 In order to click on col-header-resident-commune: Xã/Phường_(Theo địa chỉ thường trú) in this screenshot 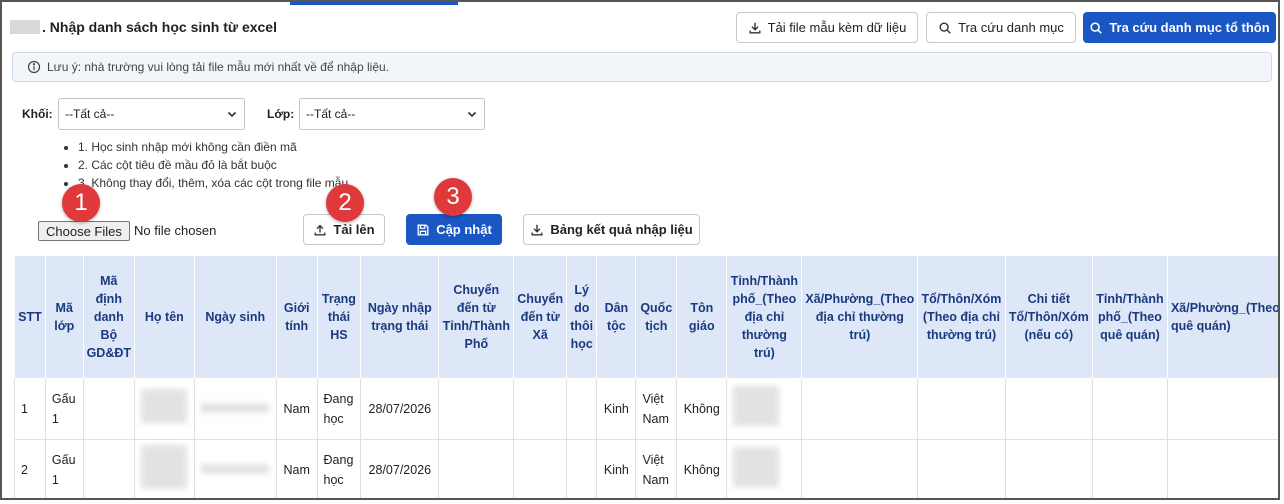, I will do `click(860, 317)`.